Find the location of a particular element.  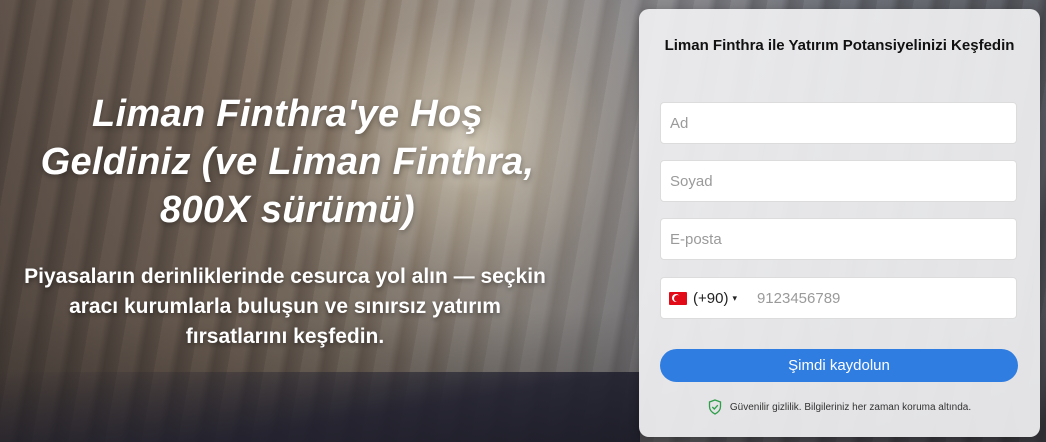

background-floor is located at coordinates (320, 407).